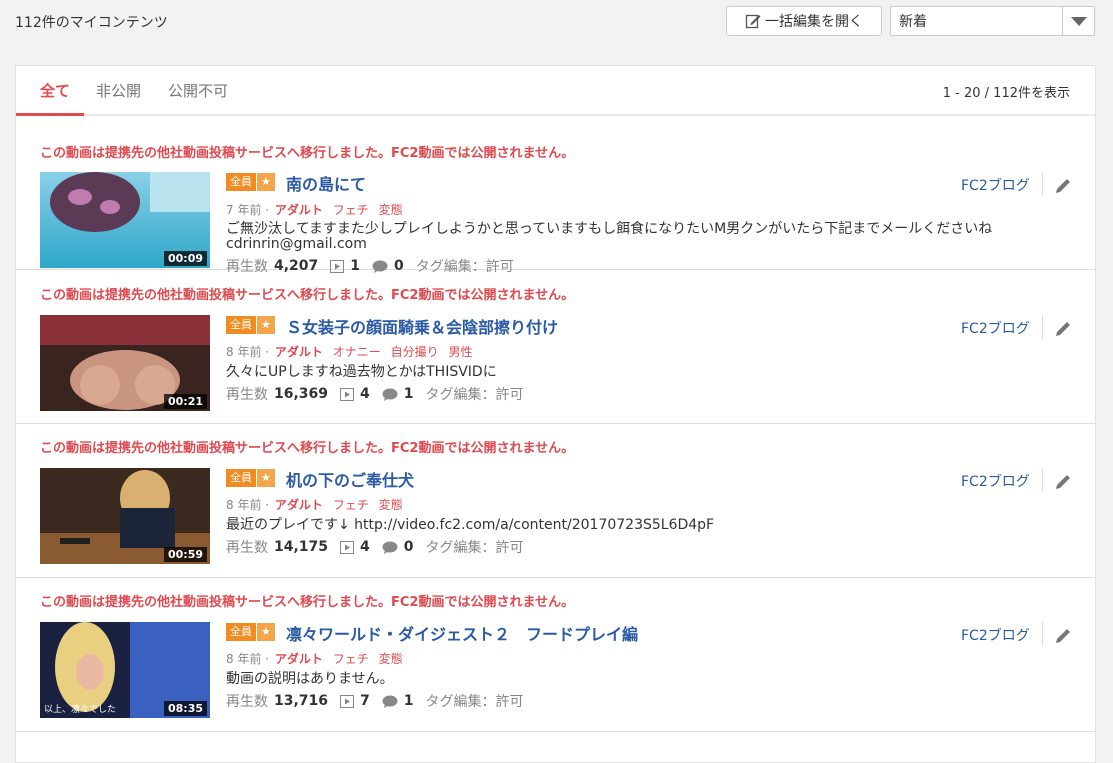 Image resolution: width=1113 pixels, height=763 pixels. Describe the element at coordinates (375, 547) in the screenshot. I see `video-stats: 再生数 14,175 4 0 タグ編集：許可` at that location.